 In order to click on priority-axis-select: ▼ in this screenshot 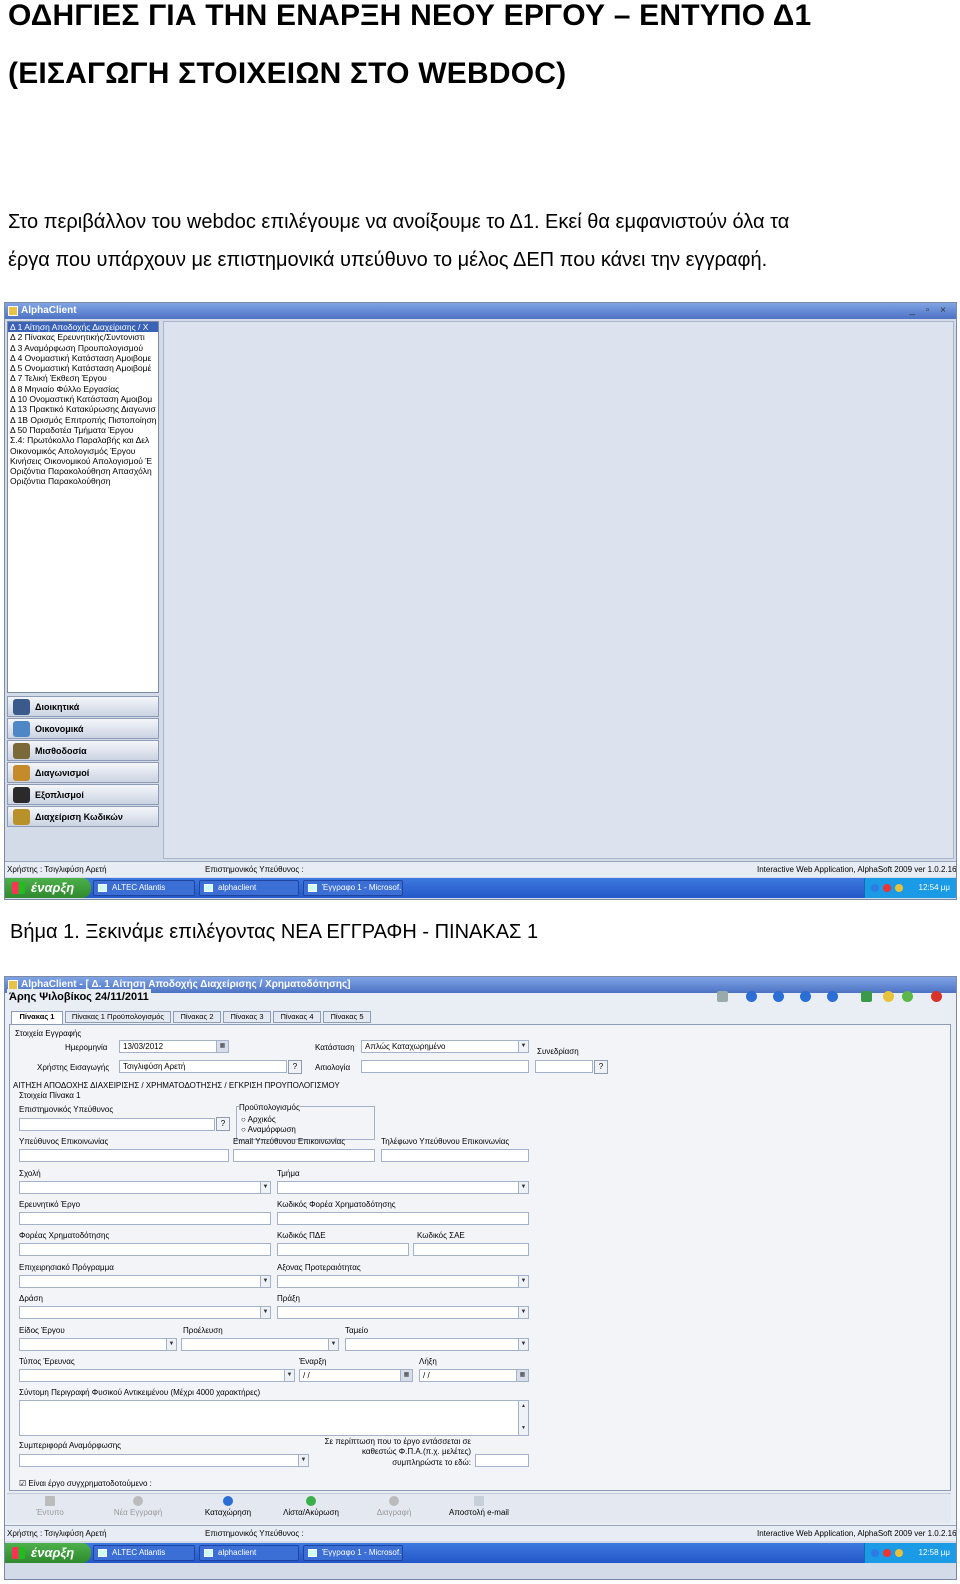, I will do `click(403, 1281)`.